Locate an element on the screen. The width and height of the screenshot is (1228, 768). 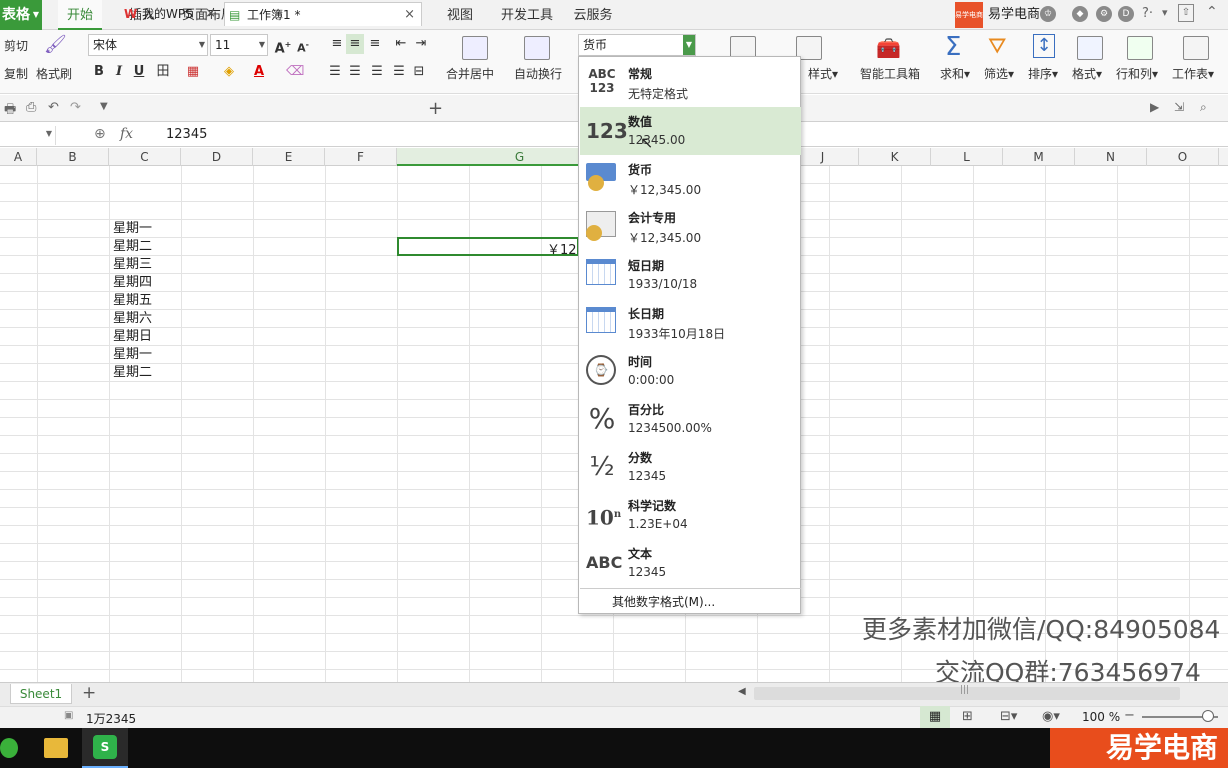
align-top-icon: ≡ is located at coordinates (337, 44).